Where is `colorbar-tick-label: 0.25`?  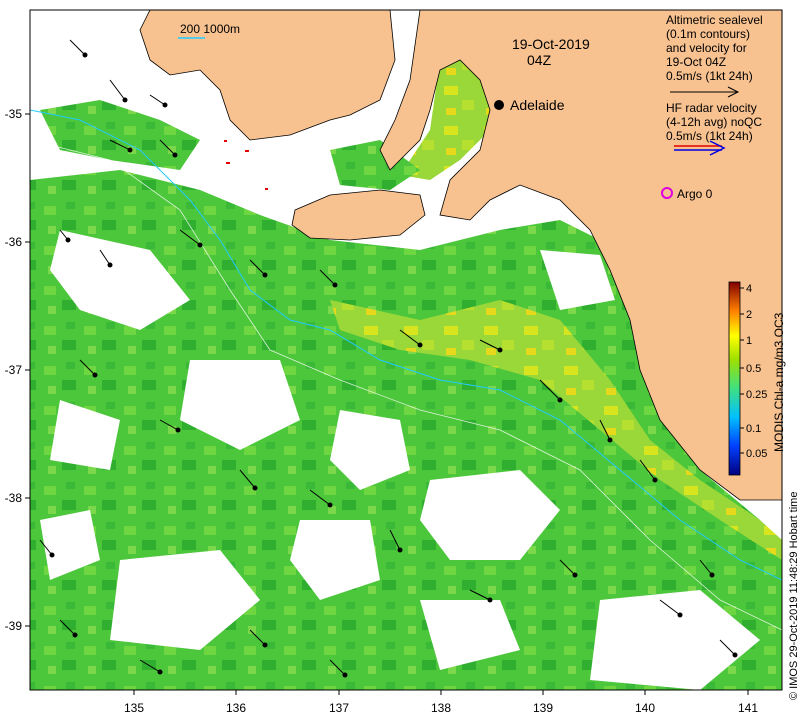
colorbar-tick-label: 0.25 is located at coordinates (756, 395).